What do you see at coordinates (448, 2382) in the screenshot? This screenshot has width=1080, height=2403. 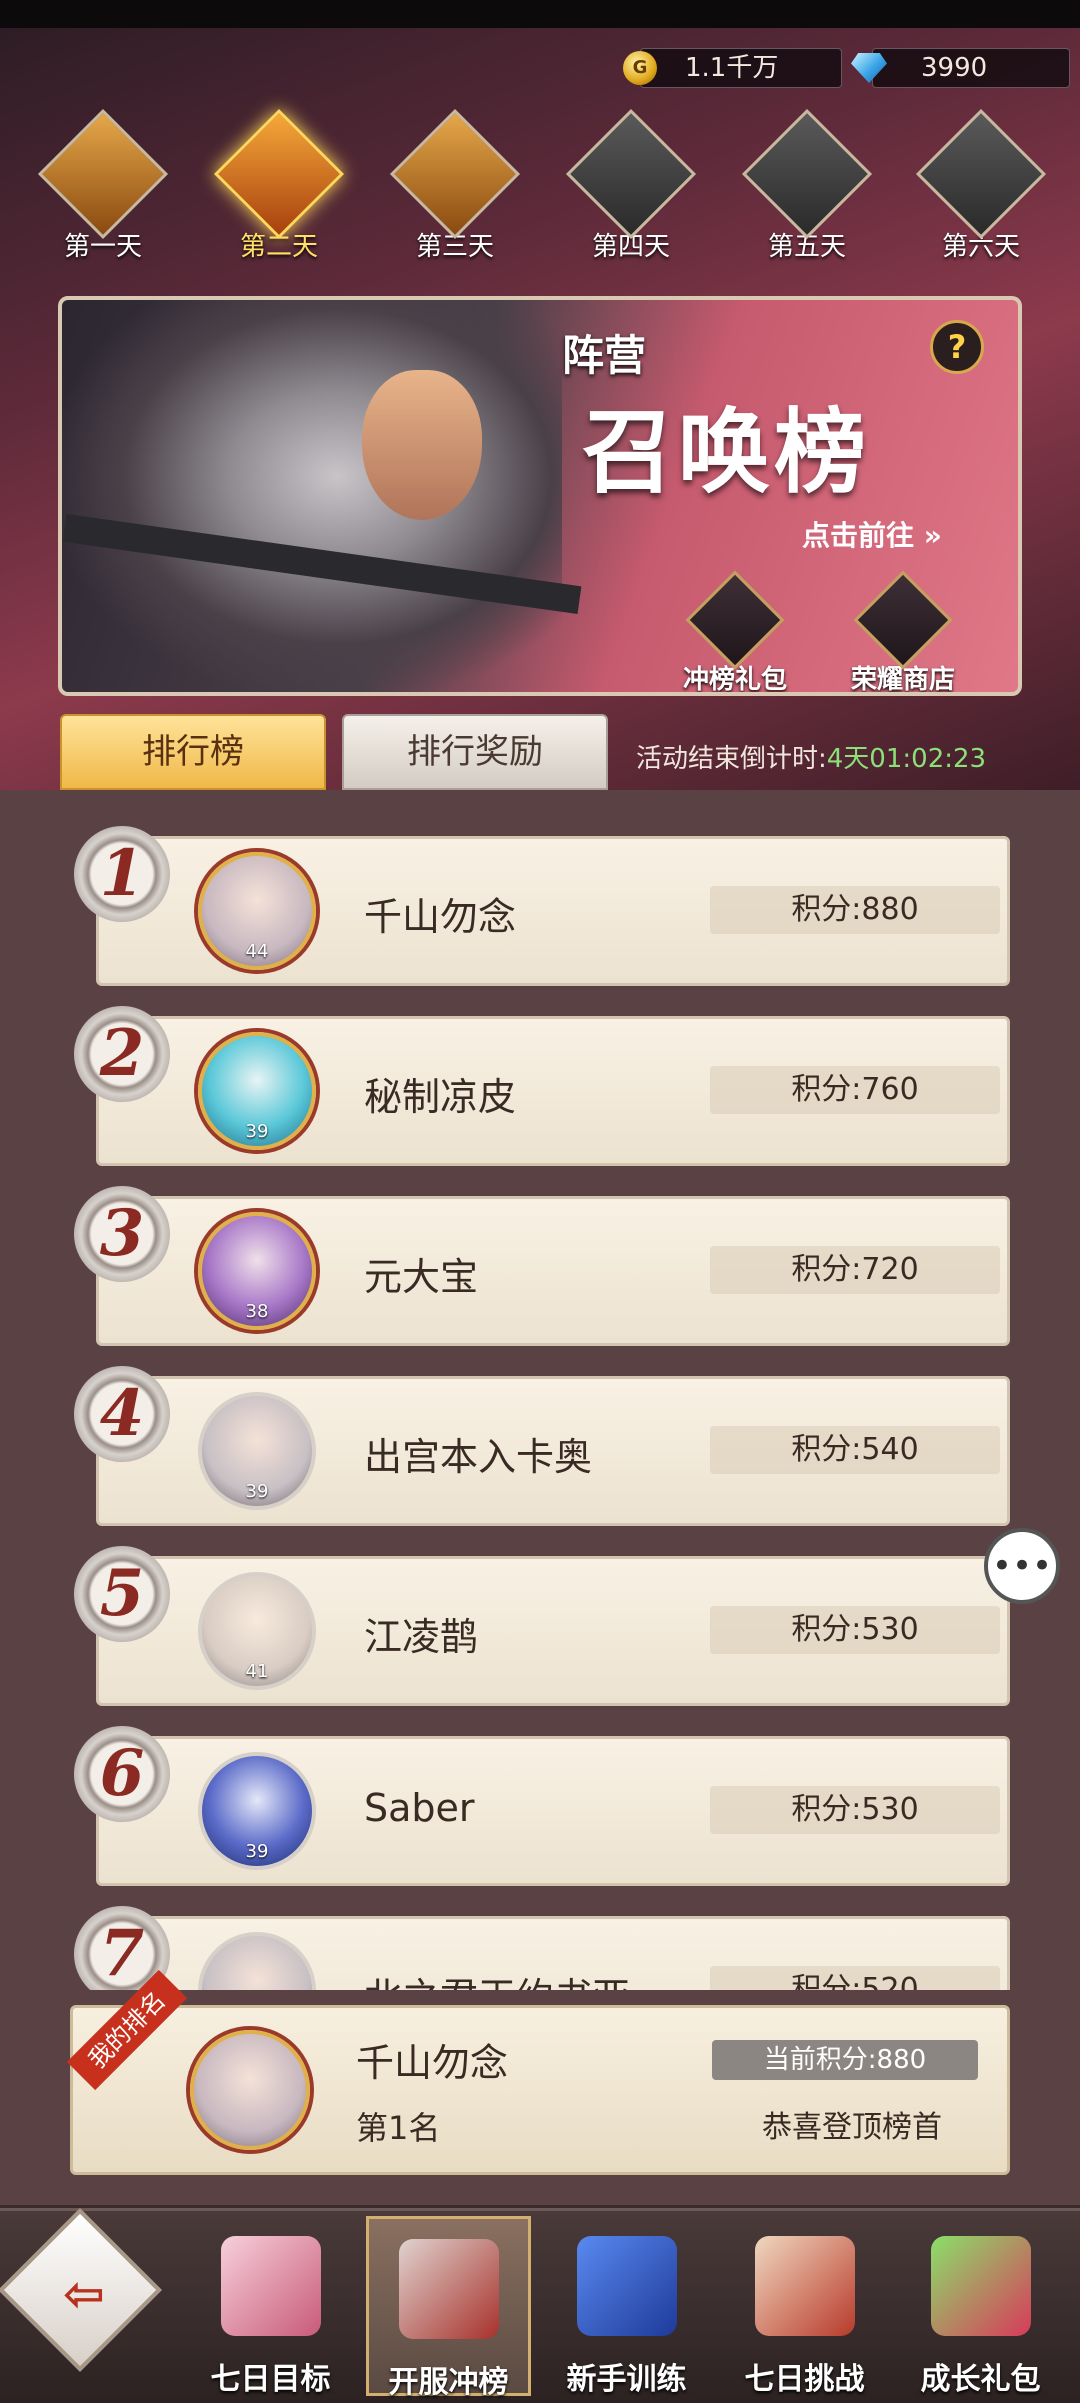 I see `nav-label: 开服冲榜` at bounding box center [448, 2382].